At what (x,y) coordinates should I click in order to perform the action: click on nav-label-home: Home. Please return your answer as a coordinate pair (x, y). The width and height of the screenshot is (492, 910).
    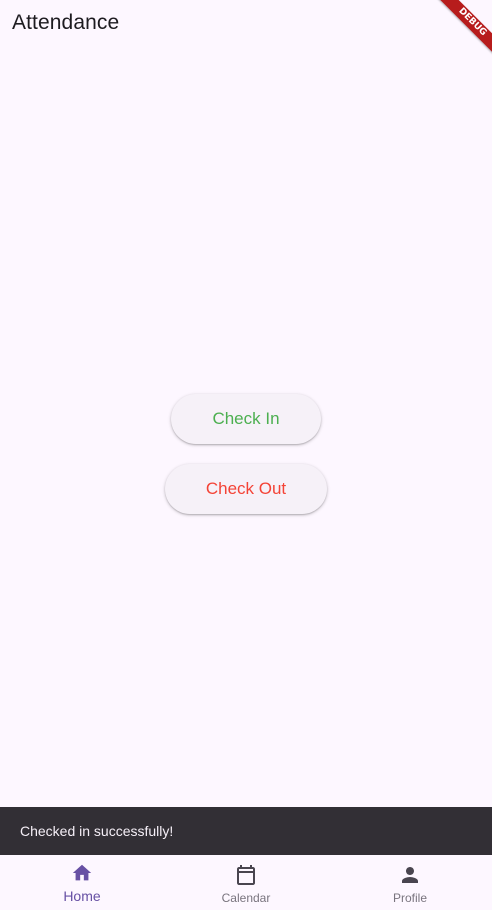
    Looking at the image, I should click on (82, 896).